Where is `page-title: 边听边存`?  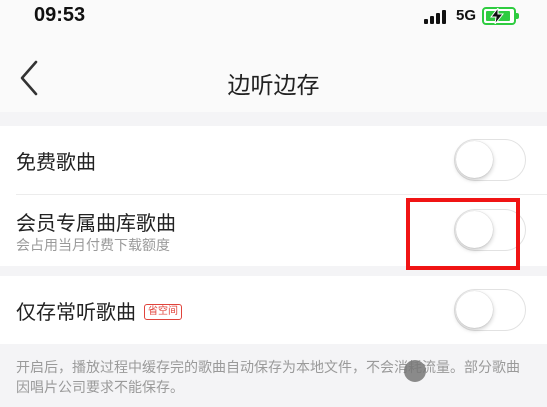
page-title: 边听边存 is located at coordinates (273, 86).